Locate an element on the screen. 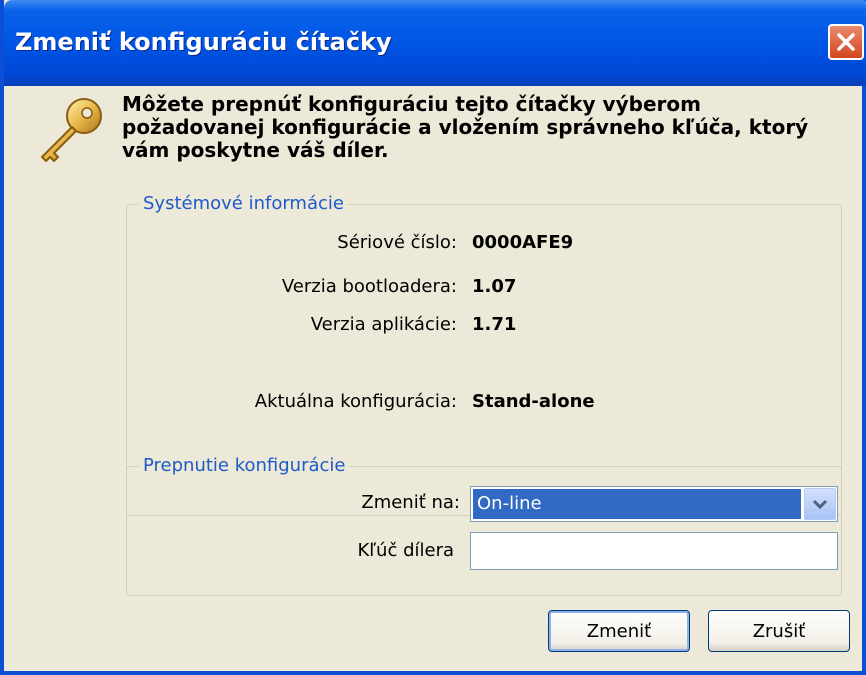  dealer-key-input is located at coordinates (654, 551).